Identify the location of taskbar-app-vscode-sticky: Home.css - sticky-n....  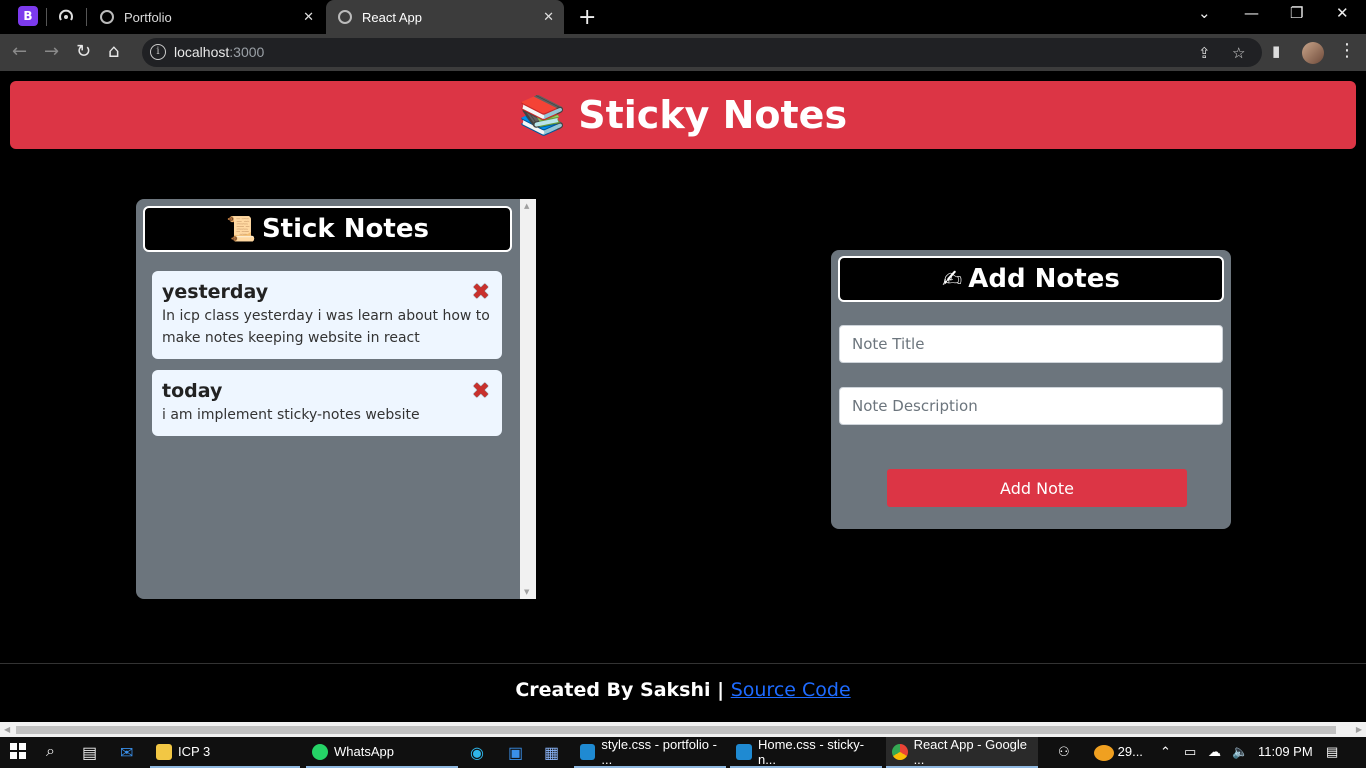
(806, 752).